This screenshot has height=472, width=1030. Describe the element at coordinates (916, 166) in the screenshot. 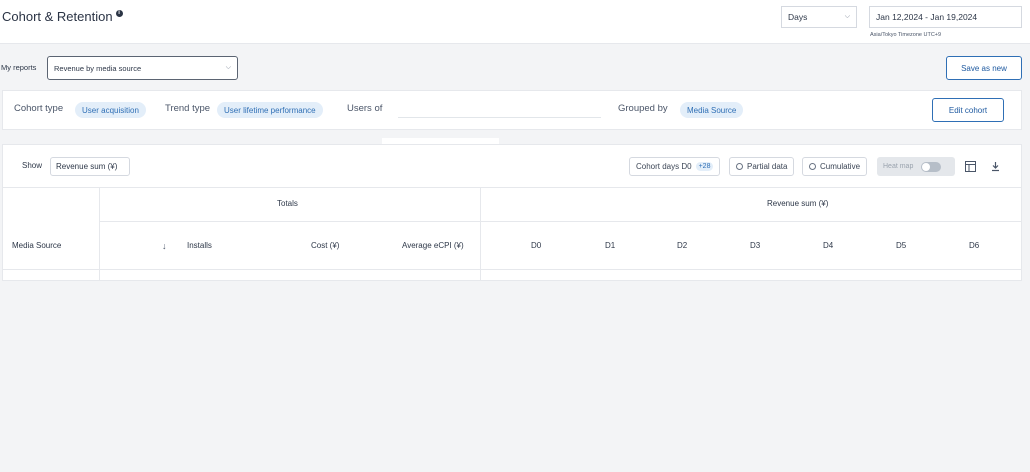

I see `heat-map-toggle: Heat map` at that location.